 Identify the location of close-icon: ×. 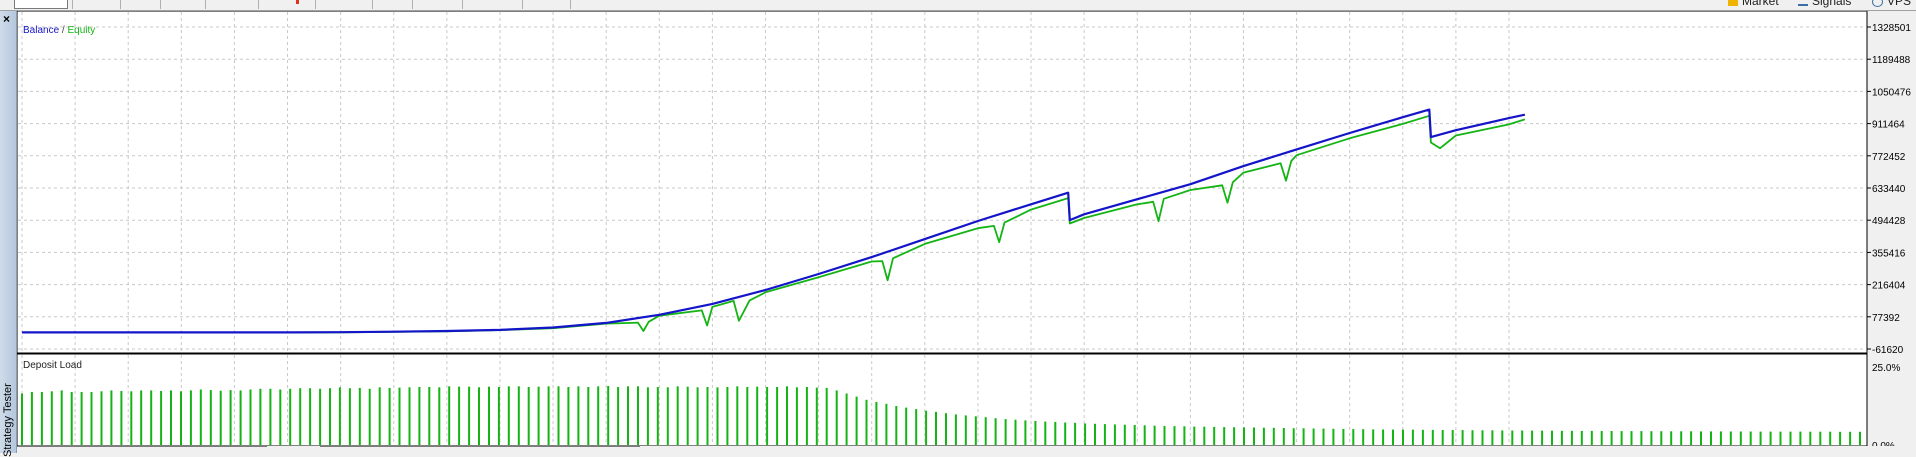
(6, 19).